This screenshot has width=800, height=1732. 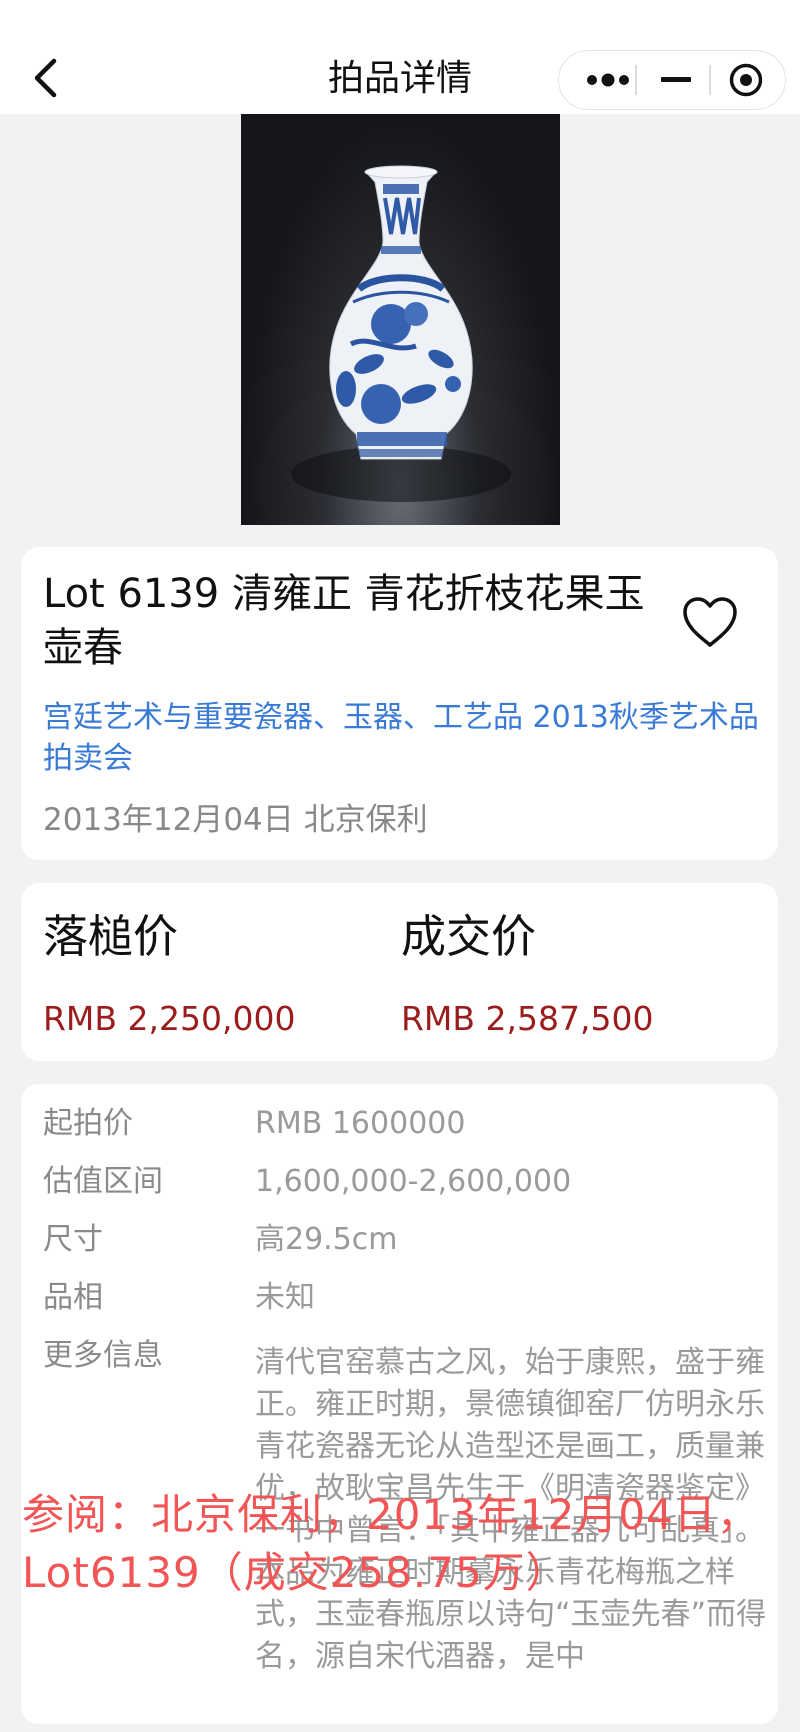 What do you see at coordinates (399, 972) in the screenshot?
I see `price-card: 落槌价 RMB 2,250,000 成交价 RMB 2,587,500` at bounding box center [399, 972].